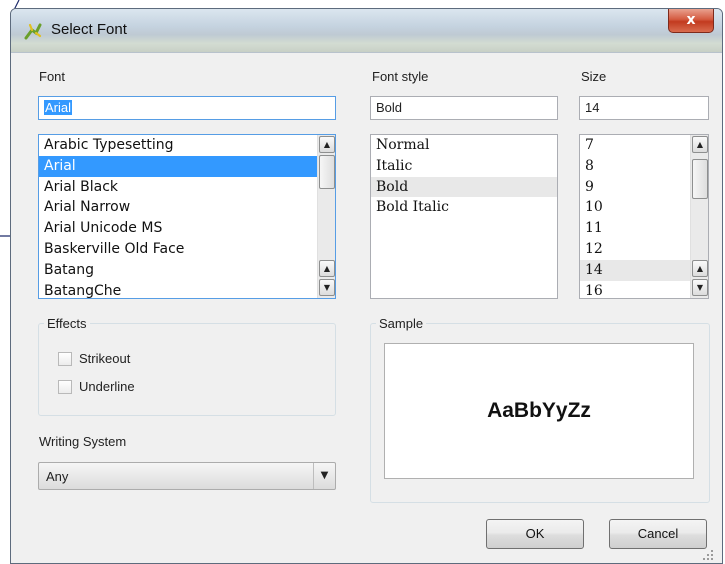  Describe the element at coordinates (107, 386) in the screenshot. I see `underline-label: Underline` at that location.